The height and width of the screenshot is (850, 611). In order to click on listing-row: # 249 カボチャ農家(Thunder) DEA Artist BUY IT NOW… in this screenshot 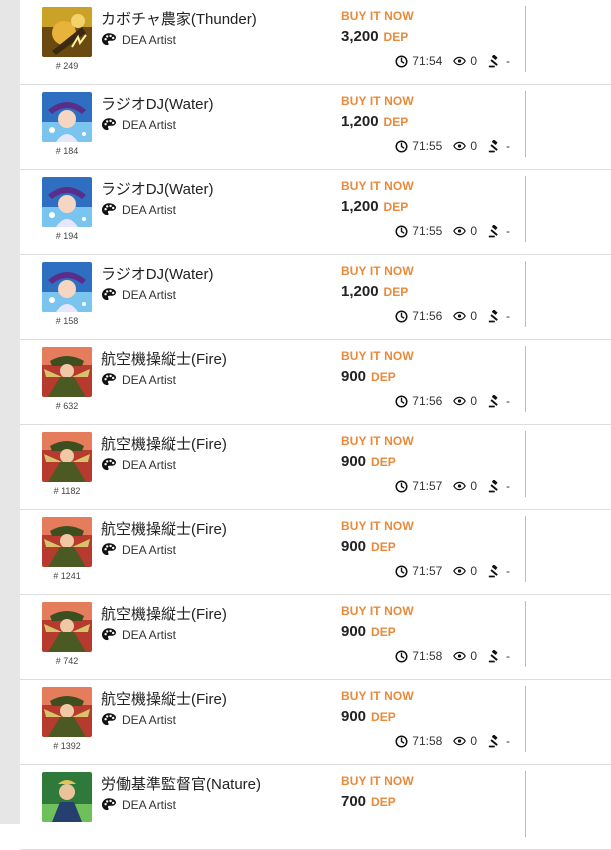, I will do `click(315, 42)`.